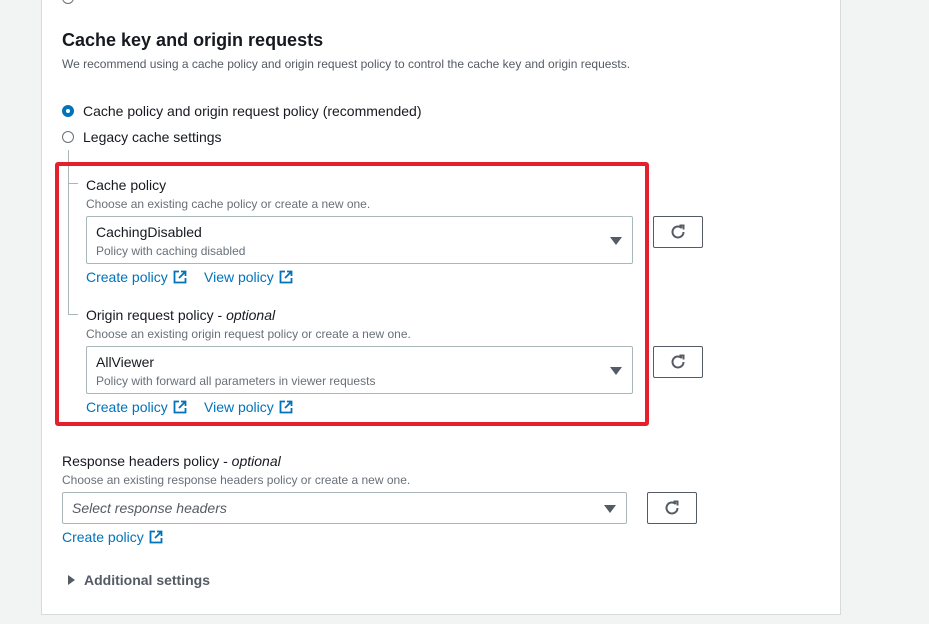 This screenshot has height=624, width=929. Describe the element at coordinates (68, 137) in the screenshot. I see `radio-unselected-icon` at that location.